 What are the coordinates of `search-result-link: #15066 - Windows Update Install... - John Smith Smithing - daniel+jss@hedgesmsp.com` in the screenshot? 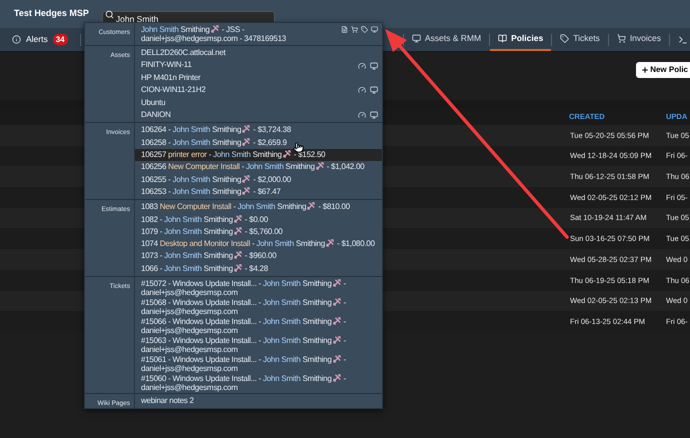 It's located at (258, 325).